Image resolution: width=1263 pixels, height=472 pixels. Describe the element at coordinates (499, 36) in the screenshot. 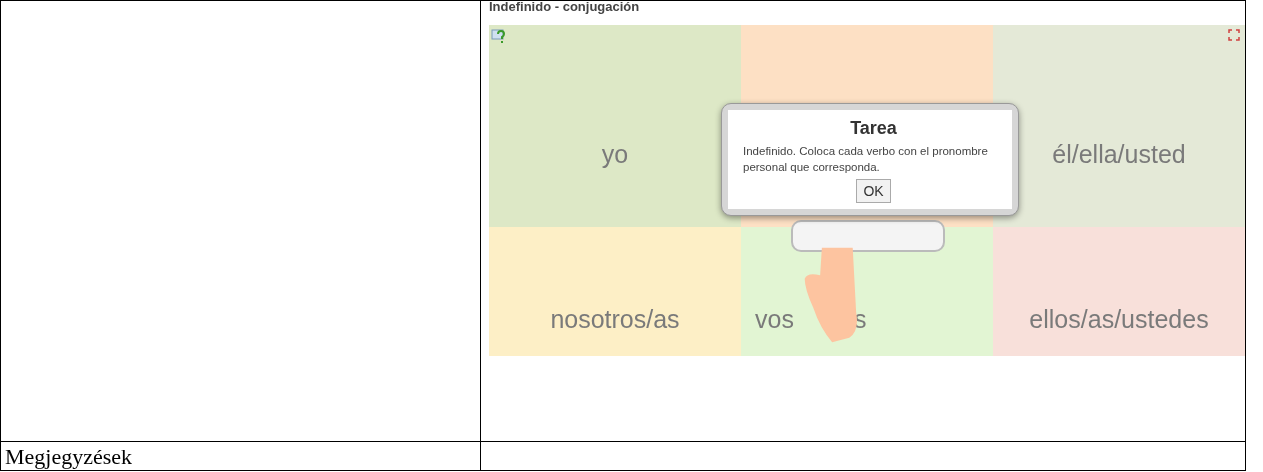

I see `help-icon` at that location.